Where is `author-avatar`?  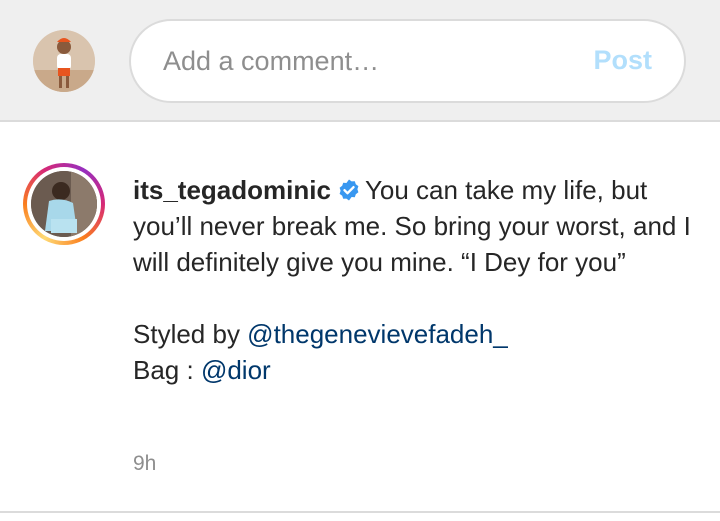
author-avatar is located at coordinates (64, 204).